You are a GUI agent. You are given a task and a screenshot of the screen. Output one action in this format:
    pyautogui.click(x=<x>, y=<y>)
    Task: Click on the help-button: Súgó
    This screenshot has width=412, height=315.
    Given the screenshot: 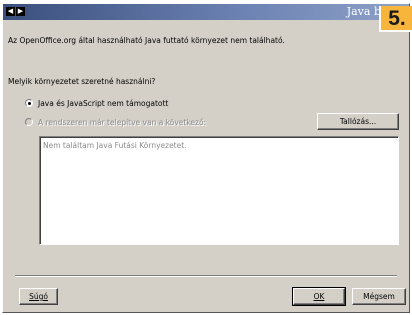 What is the action you would take?
    pyautogui.click(x=38, y=296)
    